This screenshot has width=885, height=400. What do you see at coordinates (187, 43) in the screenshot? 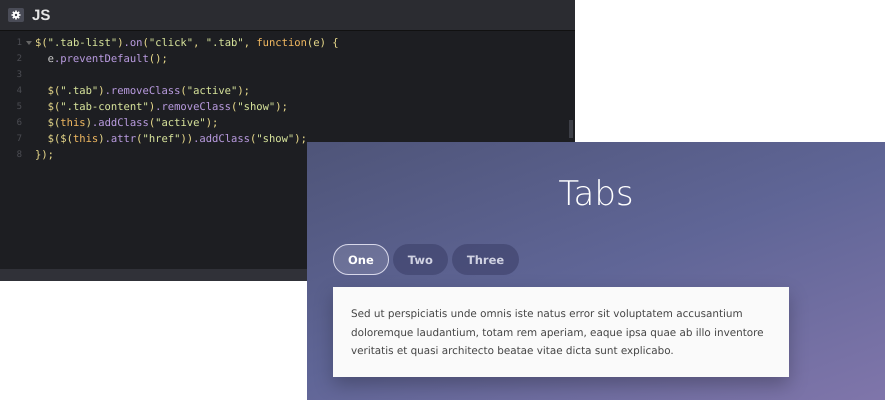
I see `code-line: $(".tab-list").on("click", ".tab", function(e) {` at bounding box center [187, 43].